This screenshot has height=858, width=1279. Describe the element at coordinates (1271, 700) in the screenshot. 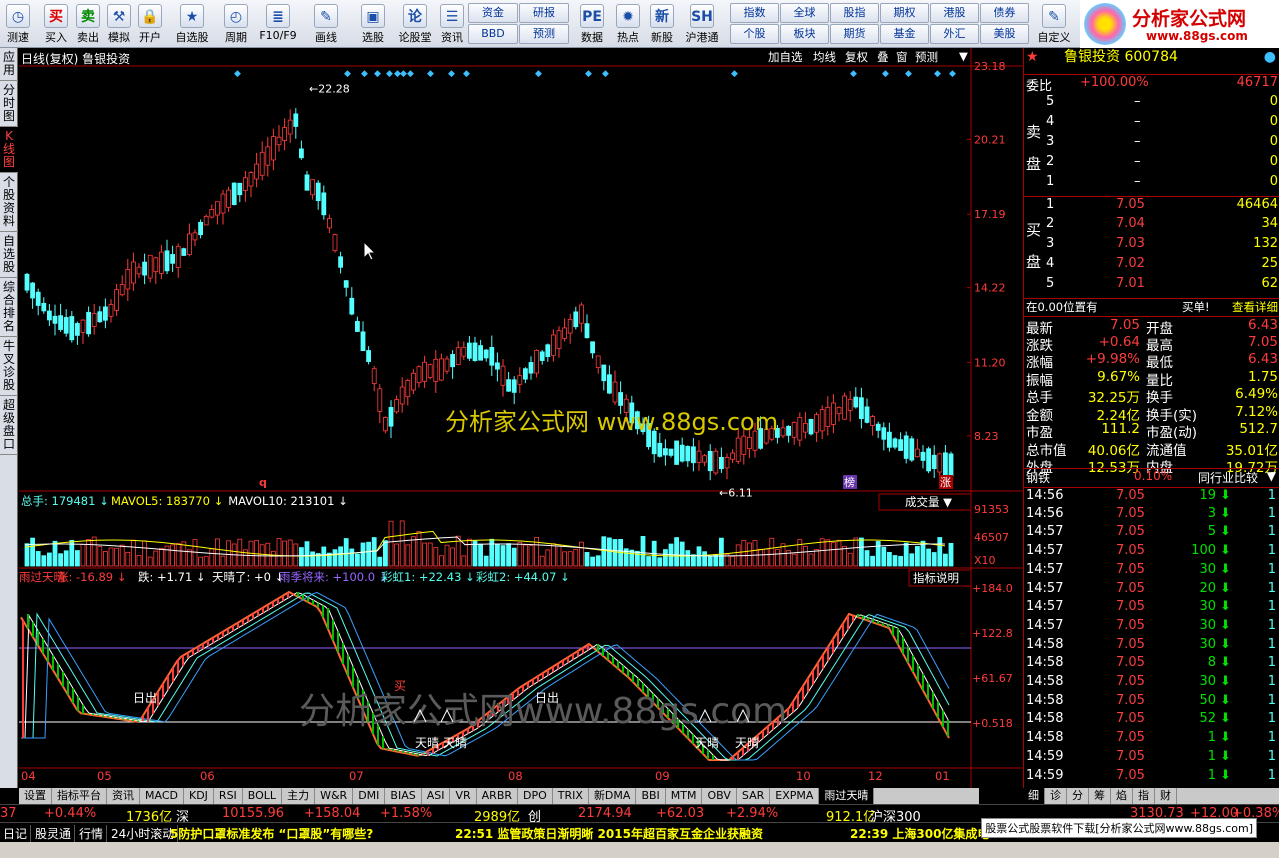

I see `tick-count: 1` at that location.